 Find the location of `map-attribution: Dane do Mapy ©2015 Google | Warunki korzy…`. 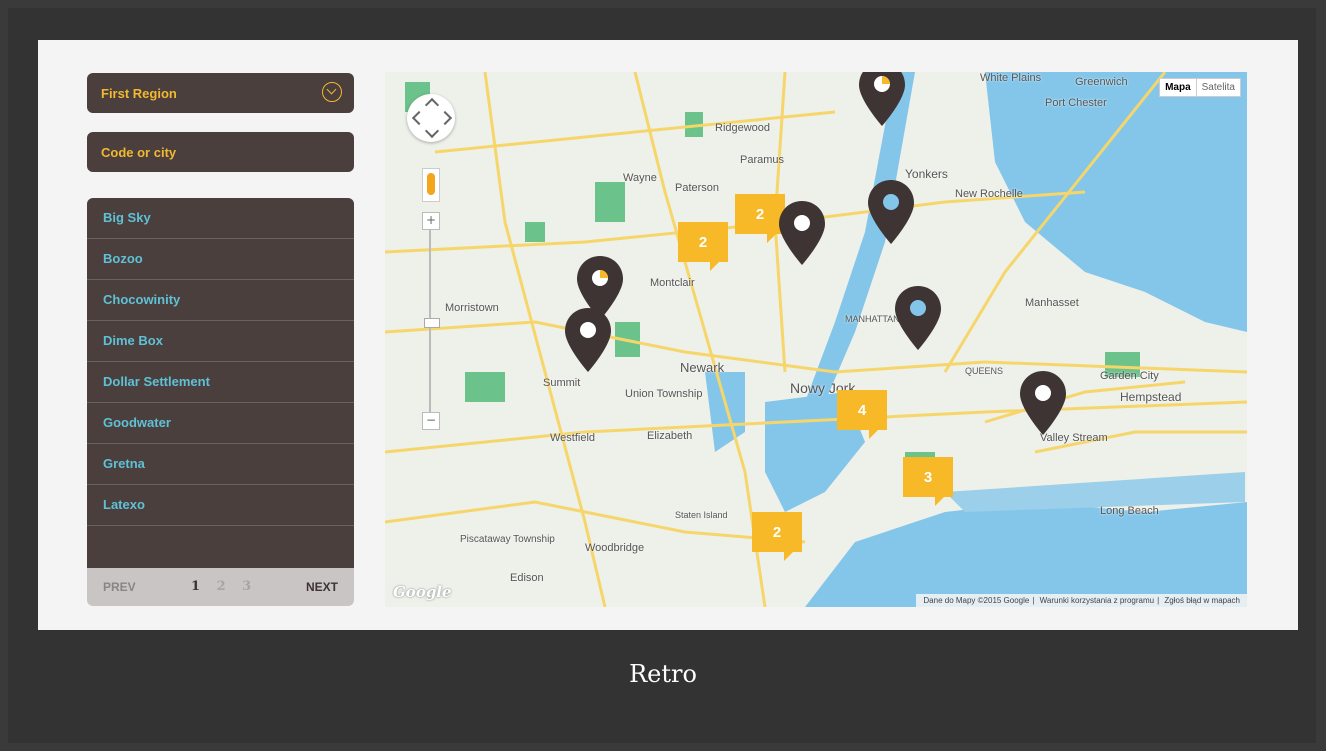

map-attribution: Dane do Mapy ©2015 Google | Warunki korzy… is located at coordinates (1081, 600).